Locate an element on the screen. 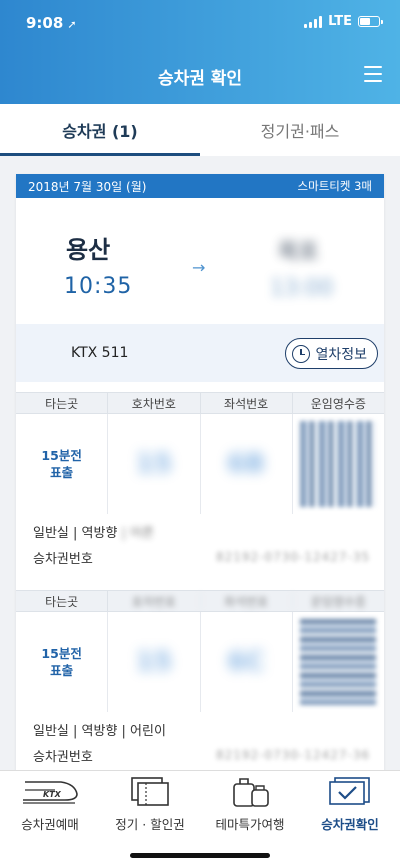 This screenshot has height=865, width=400. seat-table-2: 타는곳 호차번호 좌석번호 운임영수증 15분전 표출 15 6C is located at coordinates (200, 651).